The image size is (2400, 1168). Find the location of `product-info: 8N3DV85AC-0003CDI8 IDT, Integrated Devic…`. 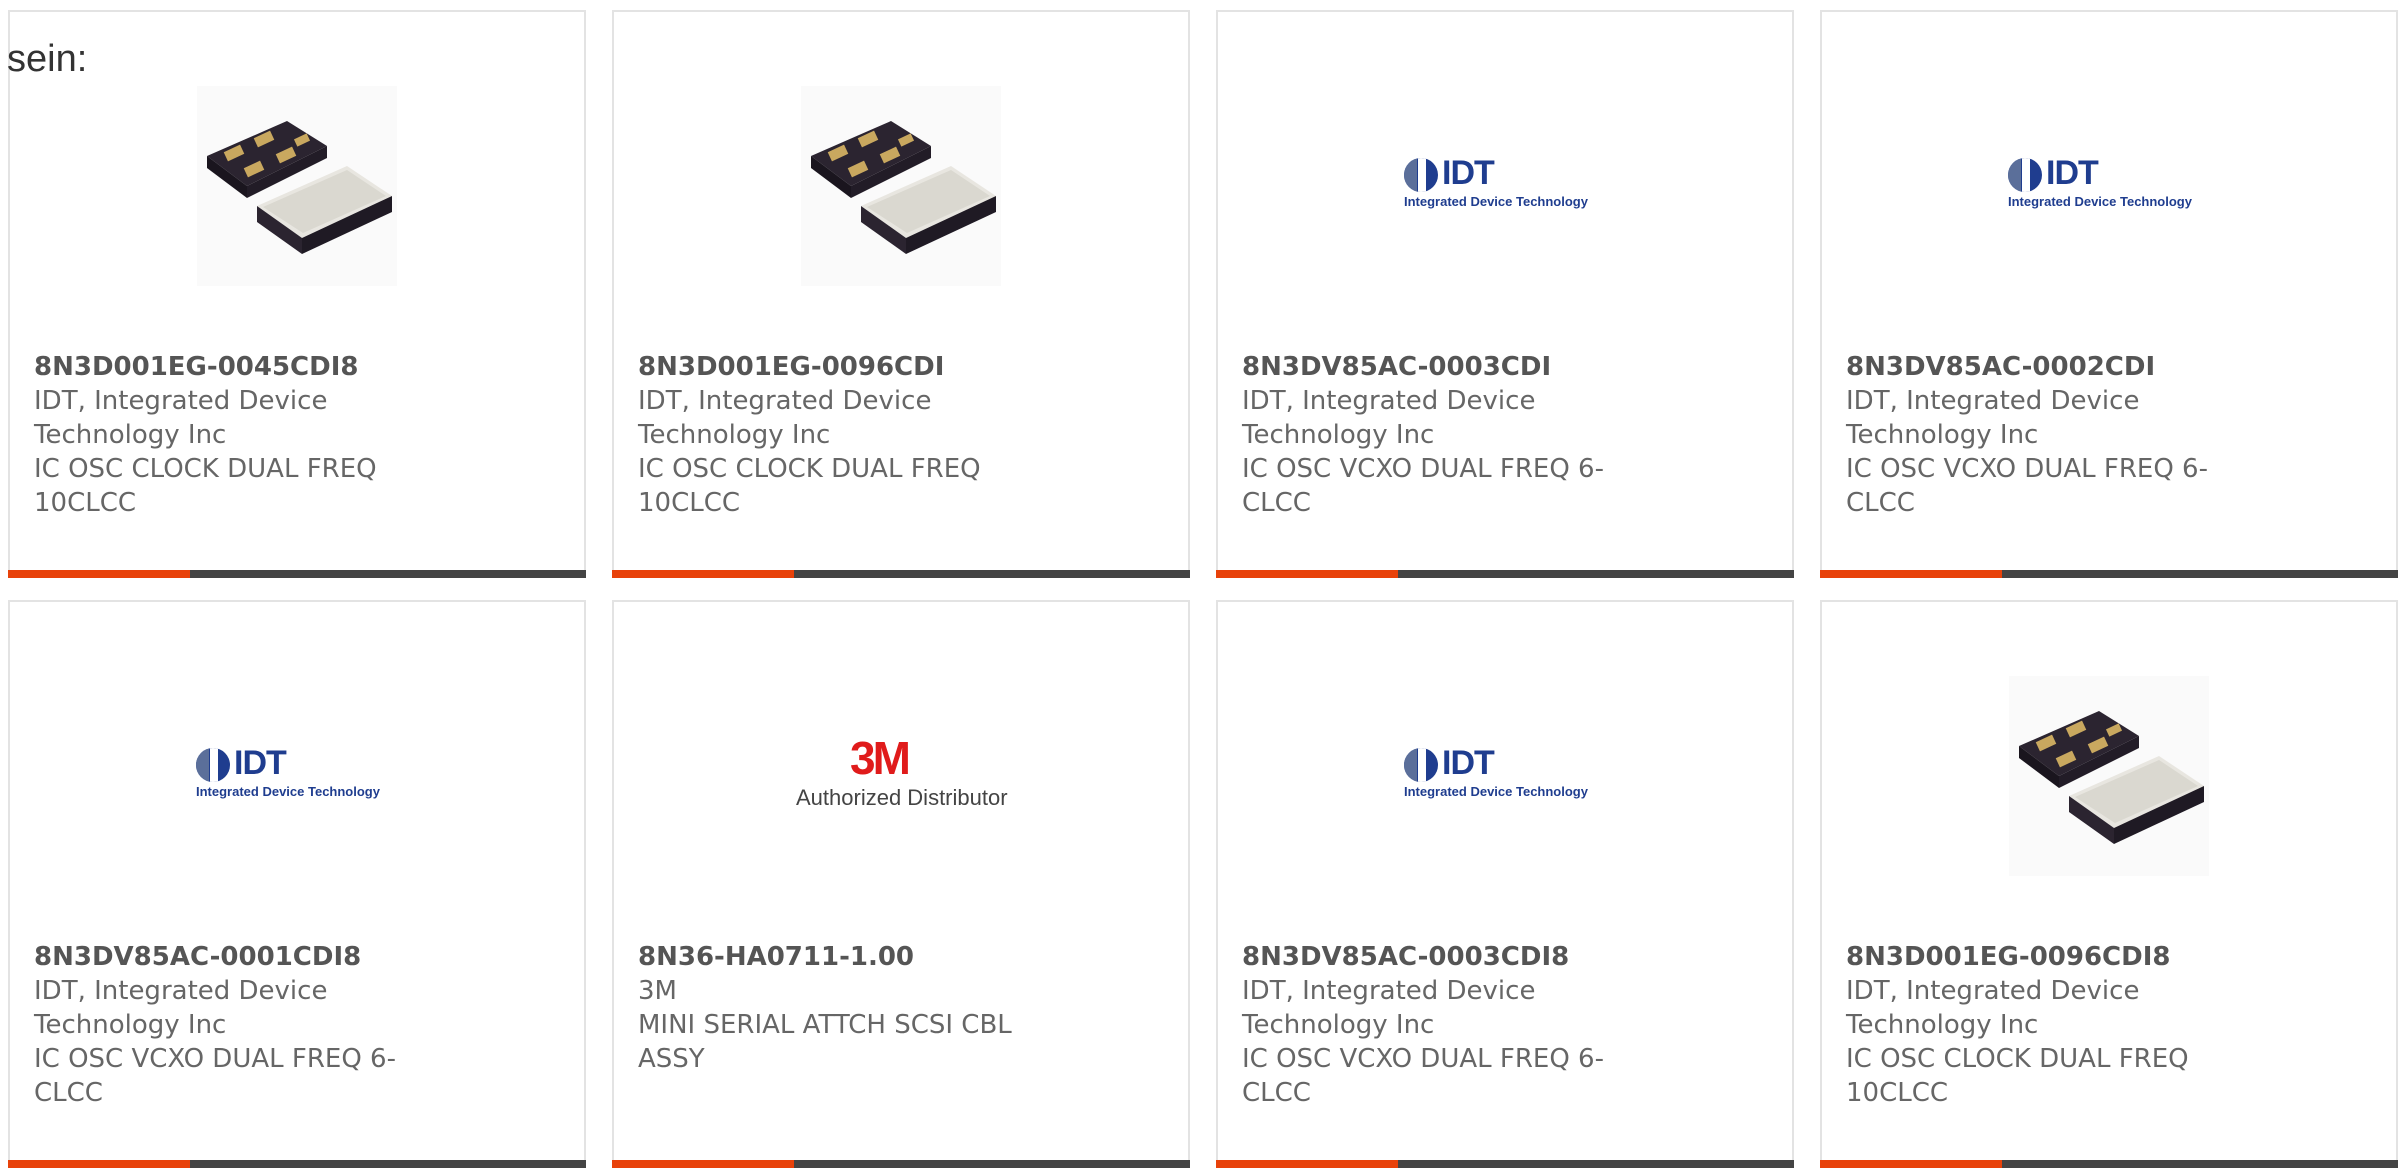

product-info: 8N3DV85AC-0003CDI8 IDT, Integrated Devic… is located at coordinates (1505, 1025).